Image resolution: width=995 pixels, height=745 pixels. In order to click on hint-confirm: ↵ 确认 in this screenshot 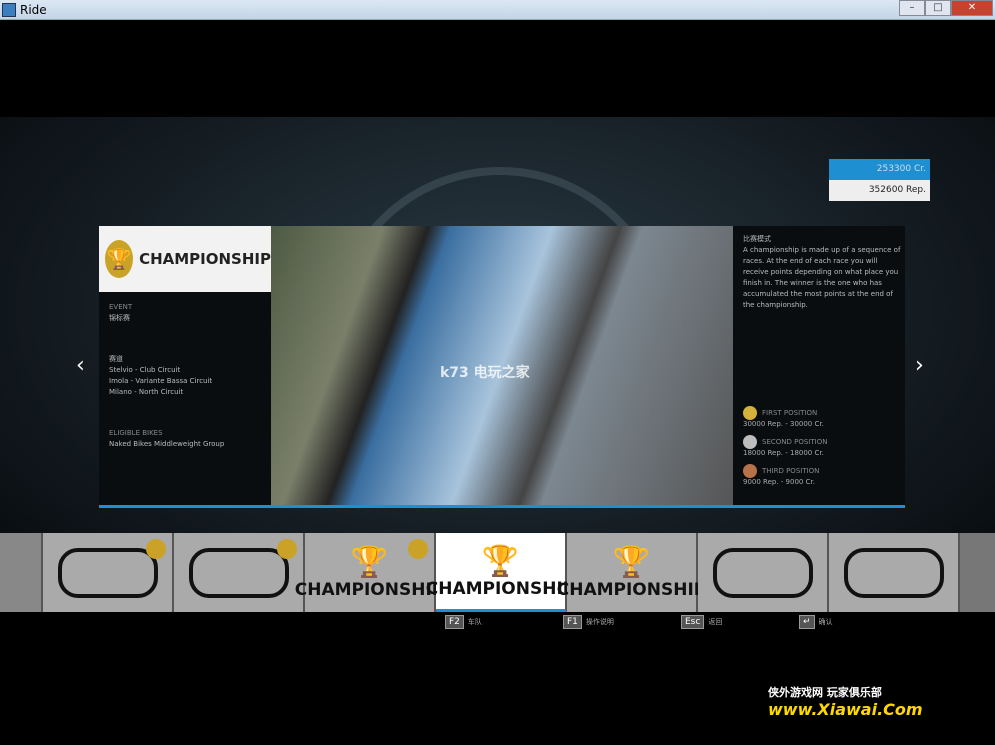, I will do `click(816, 622)`.